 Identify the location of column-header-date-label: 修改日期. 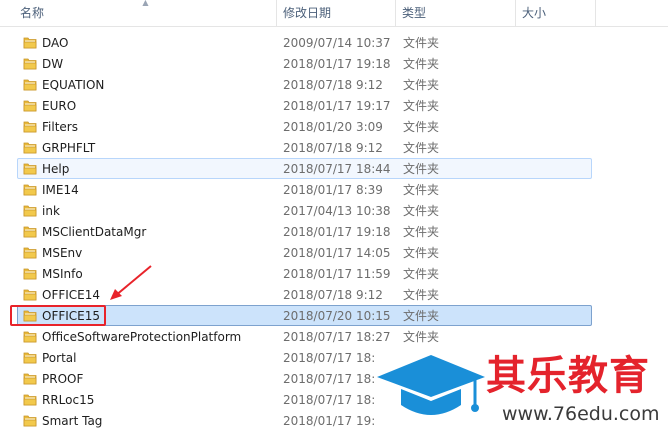
(307, 13).